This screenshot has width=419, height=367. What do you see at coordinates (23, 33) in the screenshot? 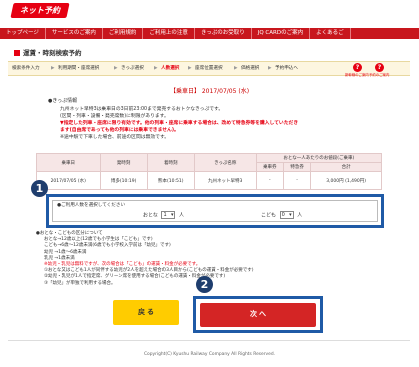
I see `nav-item-top: トップページ` at bounding box center [23, 33].